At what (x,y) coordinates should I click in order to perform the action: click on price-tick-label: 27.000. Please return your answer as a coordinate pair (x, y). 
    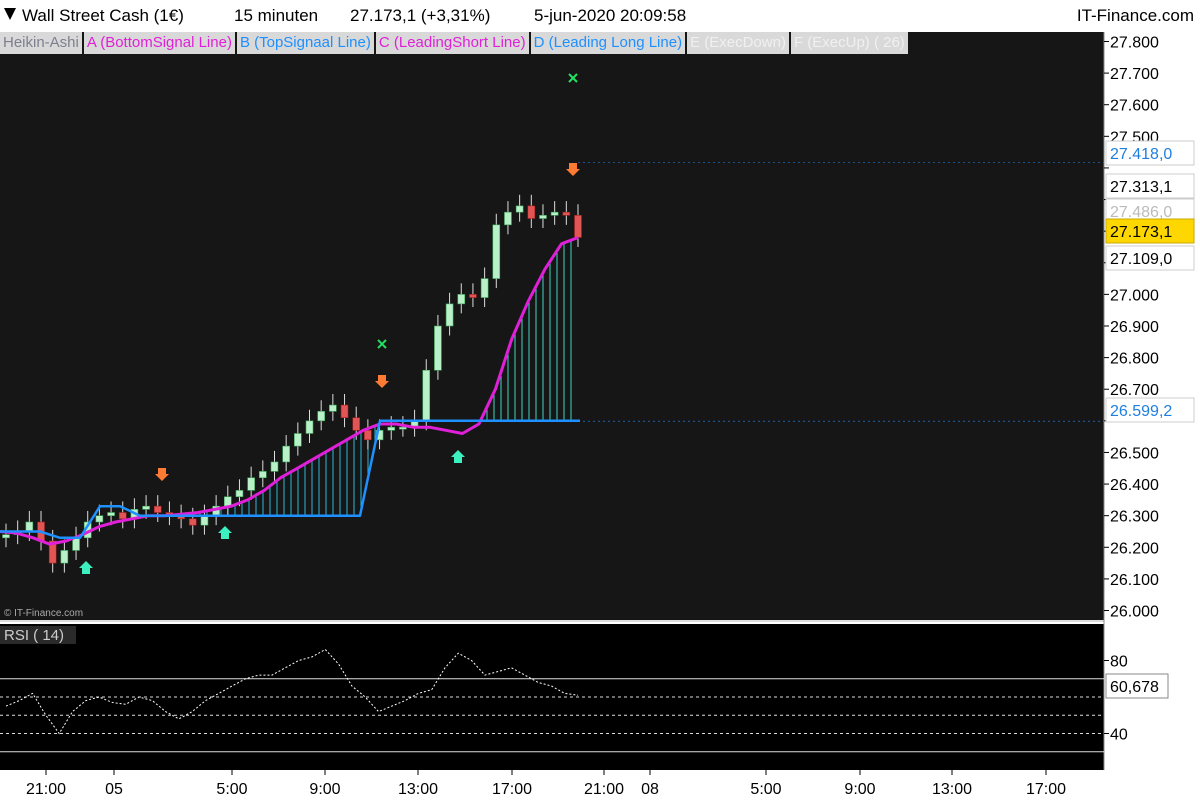
    Looking at the image, I should click on (1134, 295).